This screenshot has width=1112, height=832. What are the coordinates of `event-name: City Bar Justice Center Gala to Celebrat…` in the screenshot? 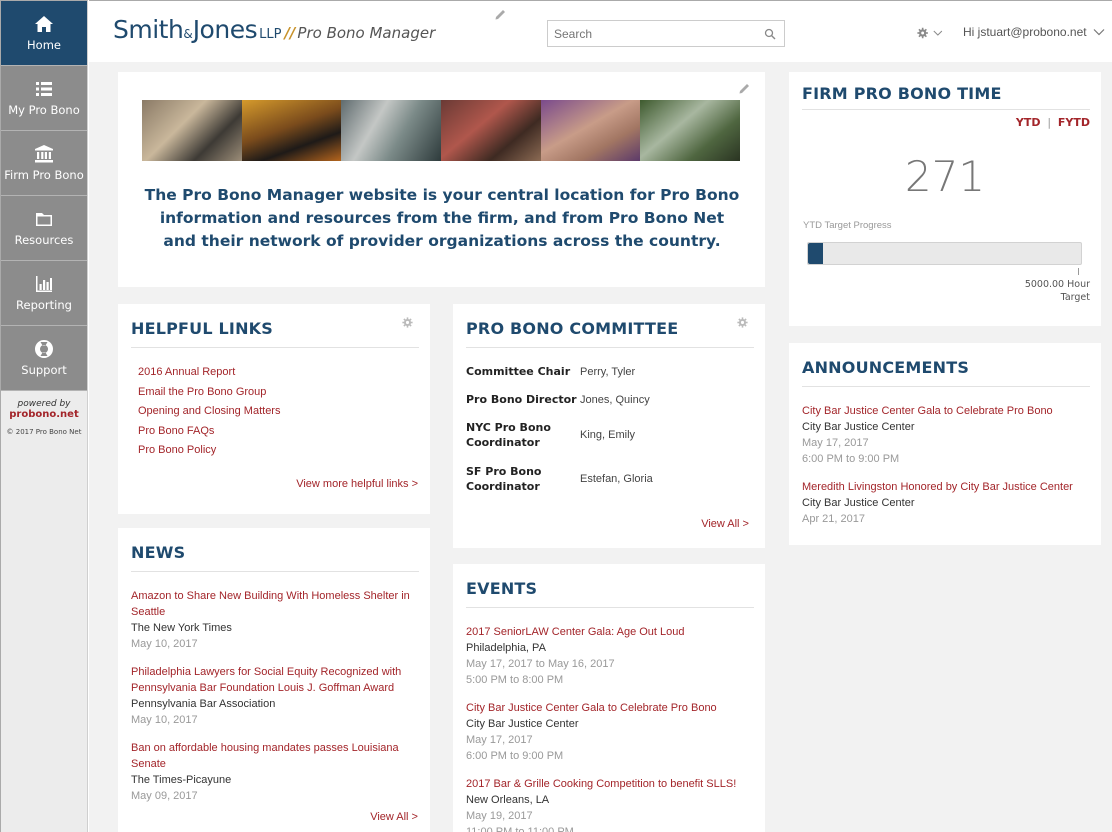 It's located at (609, 708).